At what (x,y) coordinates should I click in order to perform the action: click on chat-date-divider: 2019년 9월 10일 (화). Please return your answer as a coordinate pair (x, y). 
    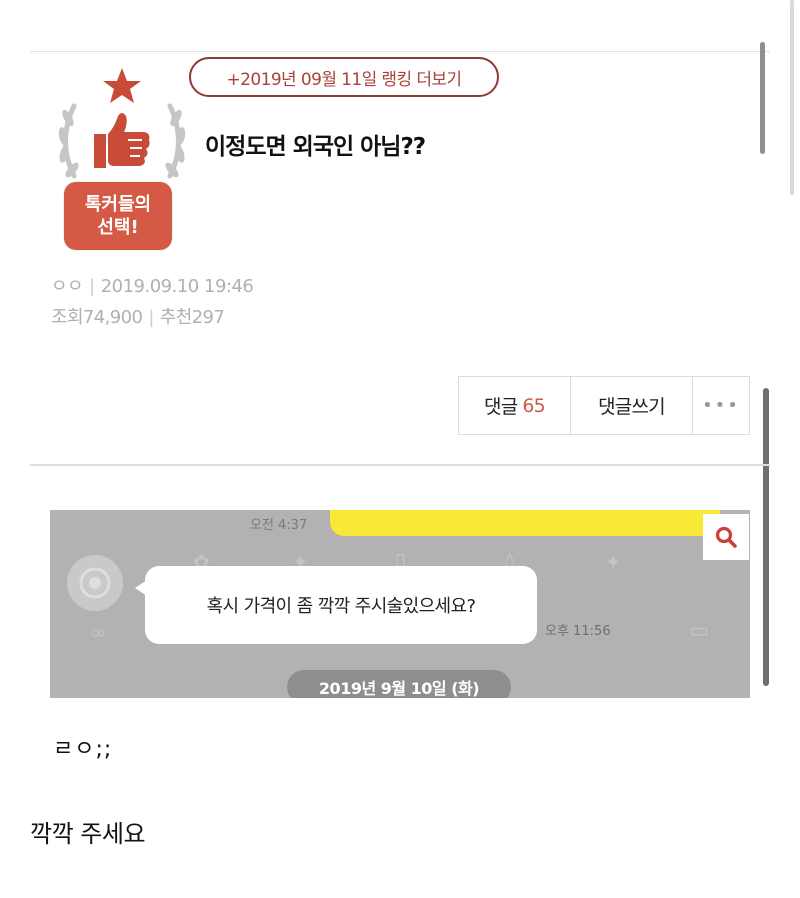
    Looking at the image, I should click on (399, 684).